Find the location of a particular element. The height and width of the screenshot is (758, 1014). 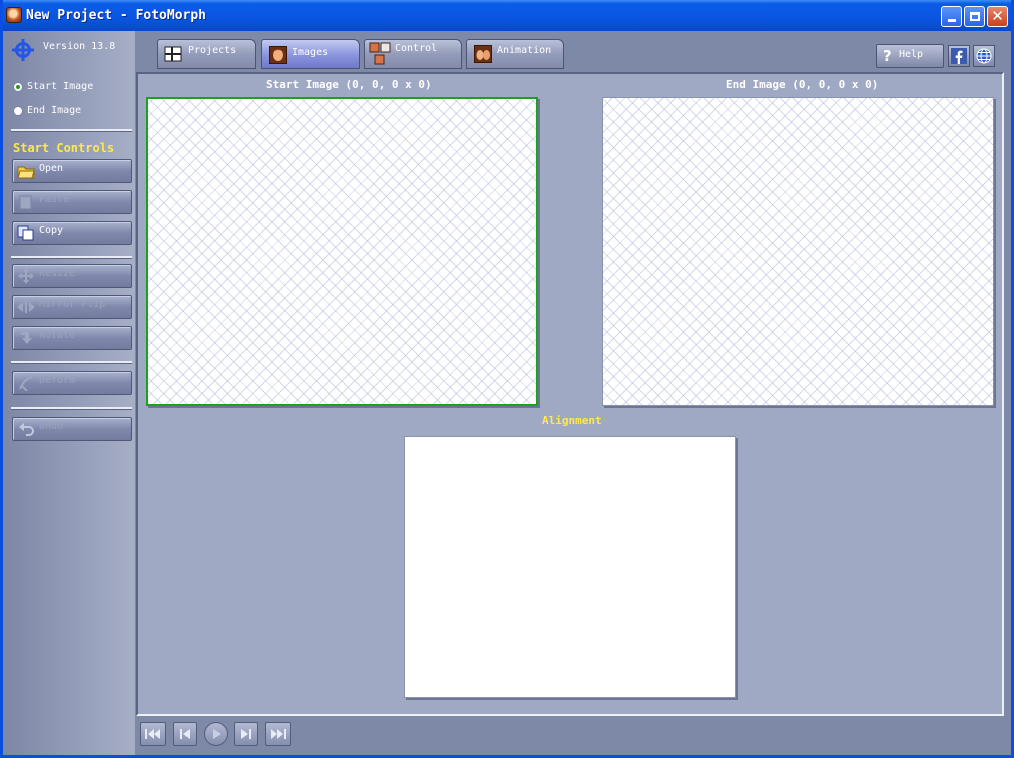

title-bar: New Project - FotoMorph ✕ is located at coordinates (507, 15).